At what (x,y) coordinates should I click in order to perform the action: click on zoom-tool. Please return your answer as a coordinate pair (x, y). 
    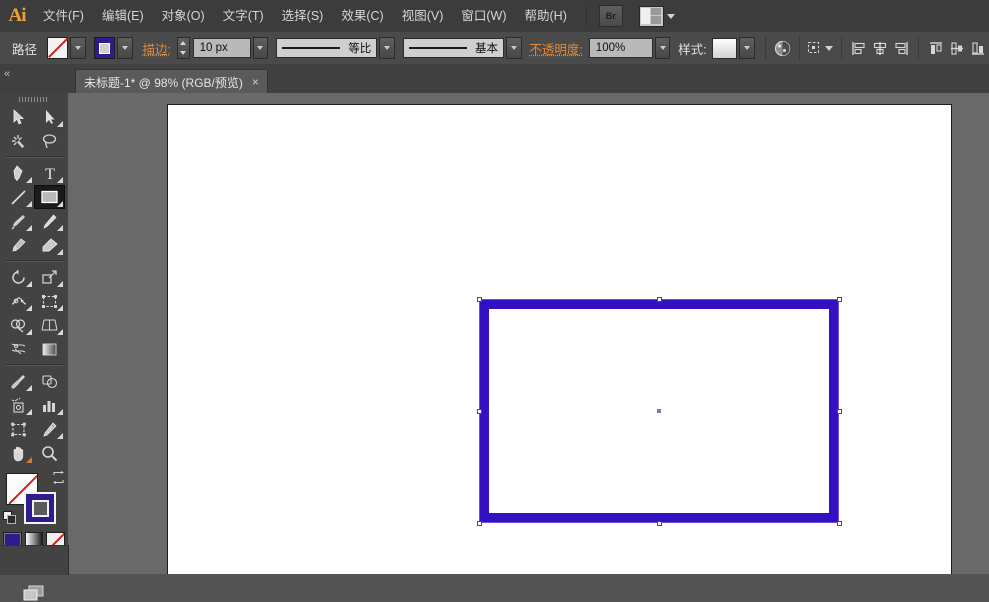
    Looking at the image, I should click on (49, 453).